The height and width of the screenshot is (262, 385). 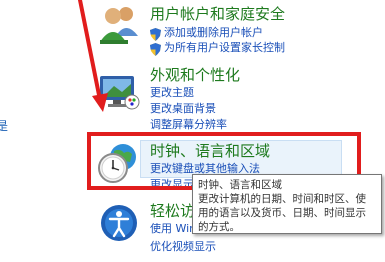 I want to click on category-title-ease-of-access: 轻松访, so click(x=172, y=211).